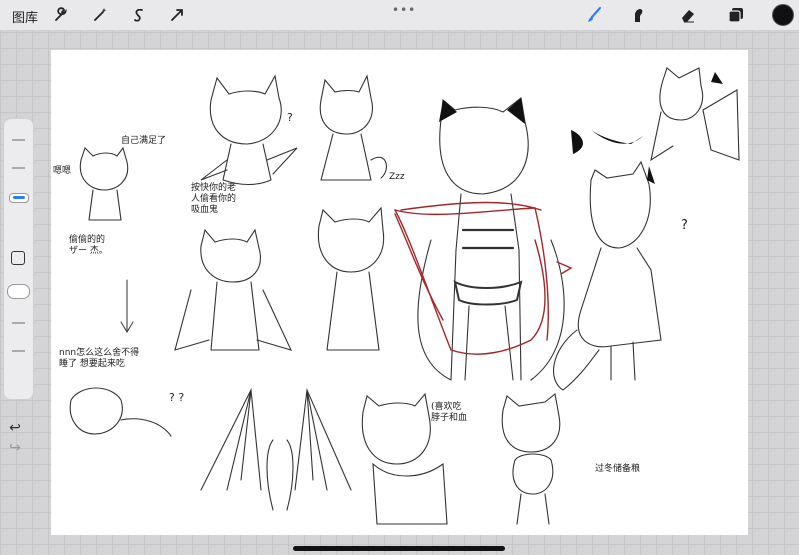 The height and width of the screenshot is (555, 799). Describe the element at coordinates (19, 198) in the screenshot. I see `brush-size-slider` at that location.